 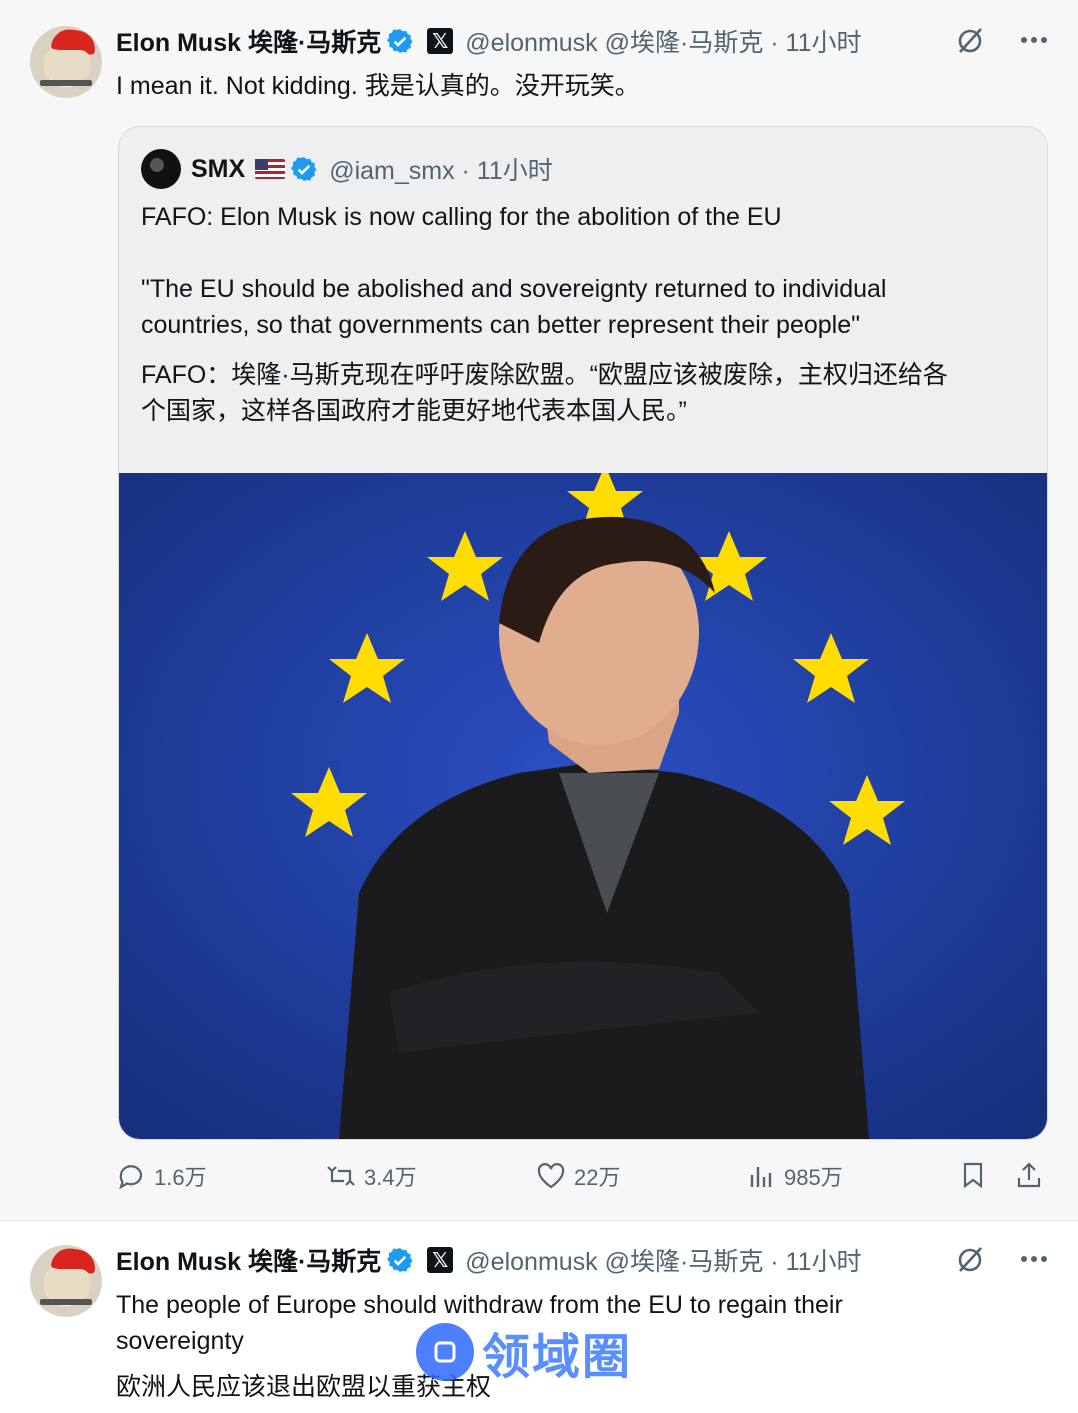 I want to click on share-button, so click(x=1029, y=1175).